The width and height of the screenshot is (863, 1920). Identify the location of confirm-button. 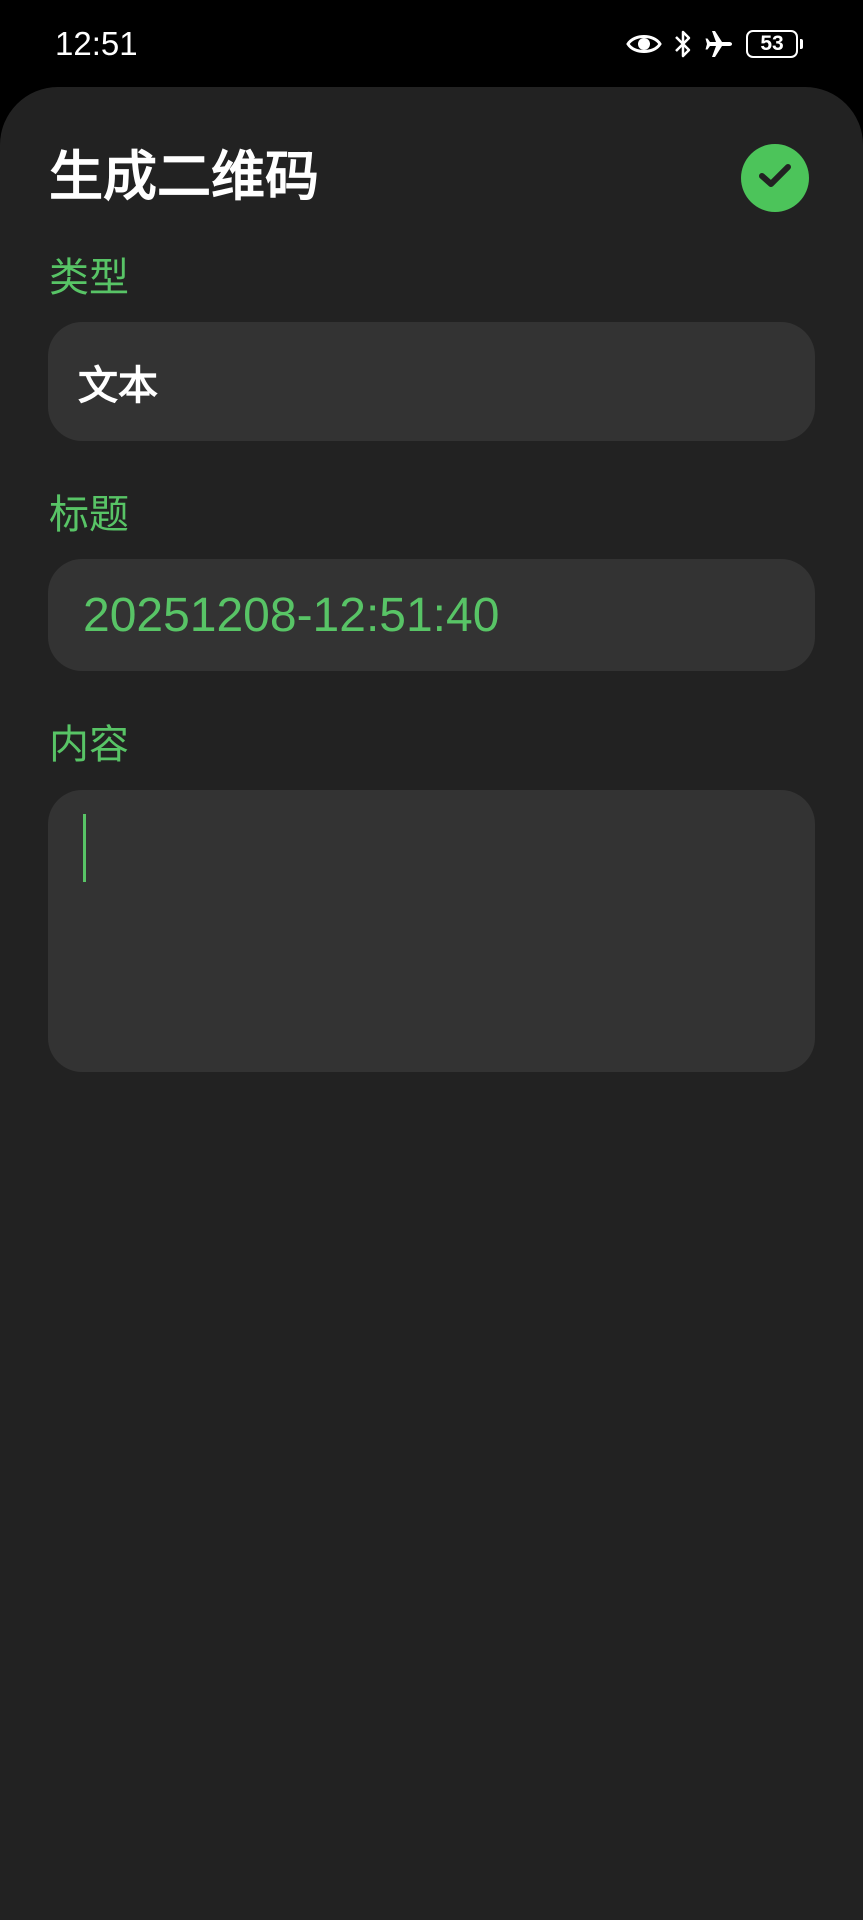
(775, 178).